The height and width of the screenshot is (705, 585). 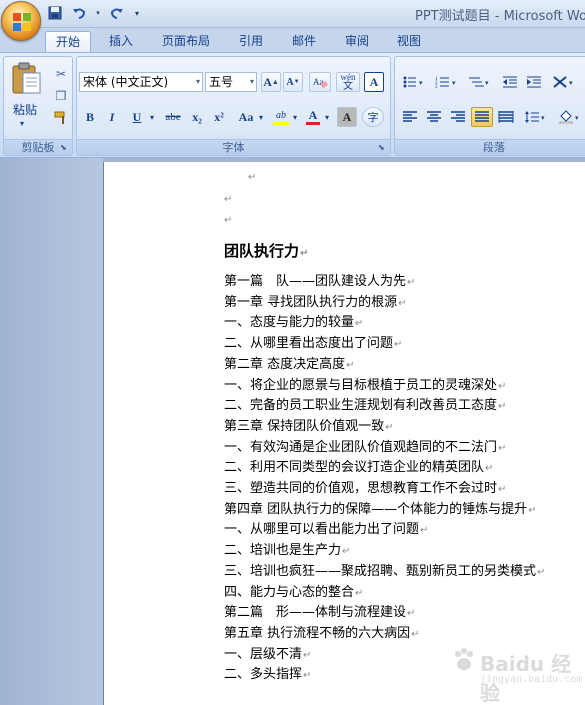 I want to click on highlight-dropdown-icon: ▾, so click(x=295, y=117).